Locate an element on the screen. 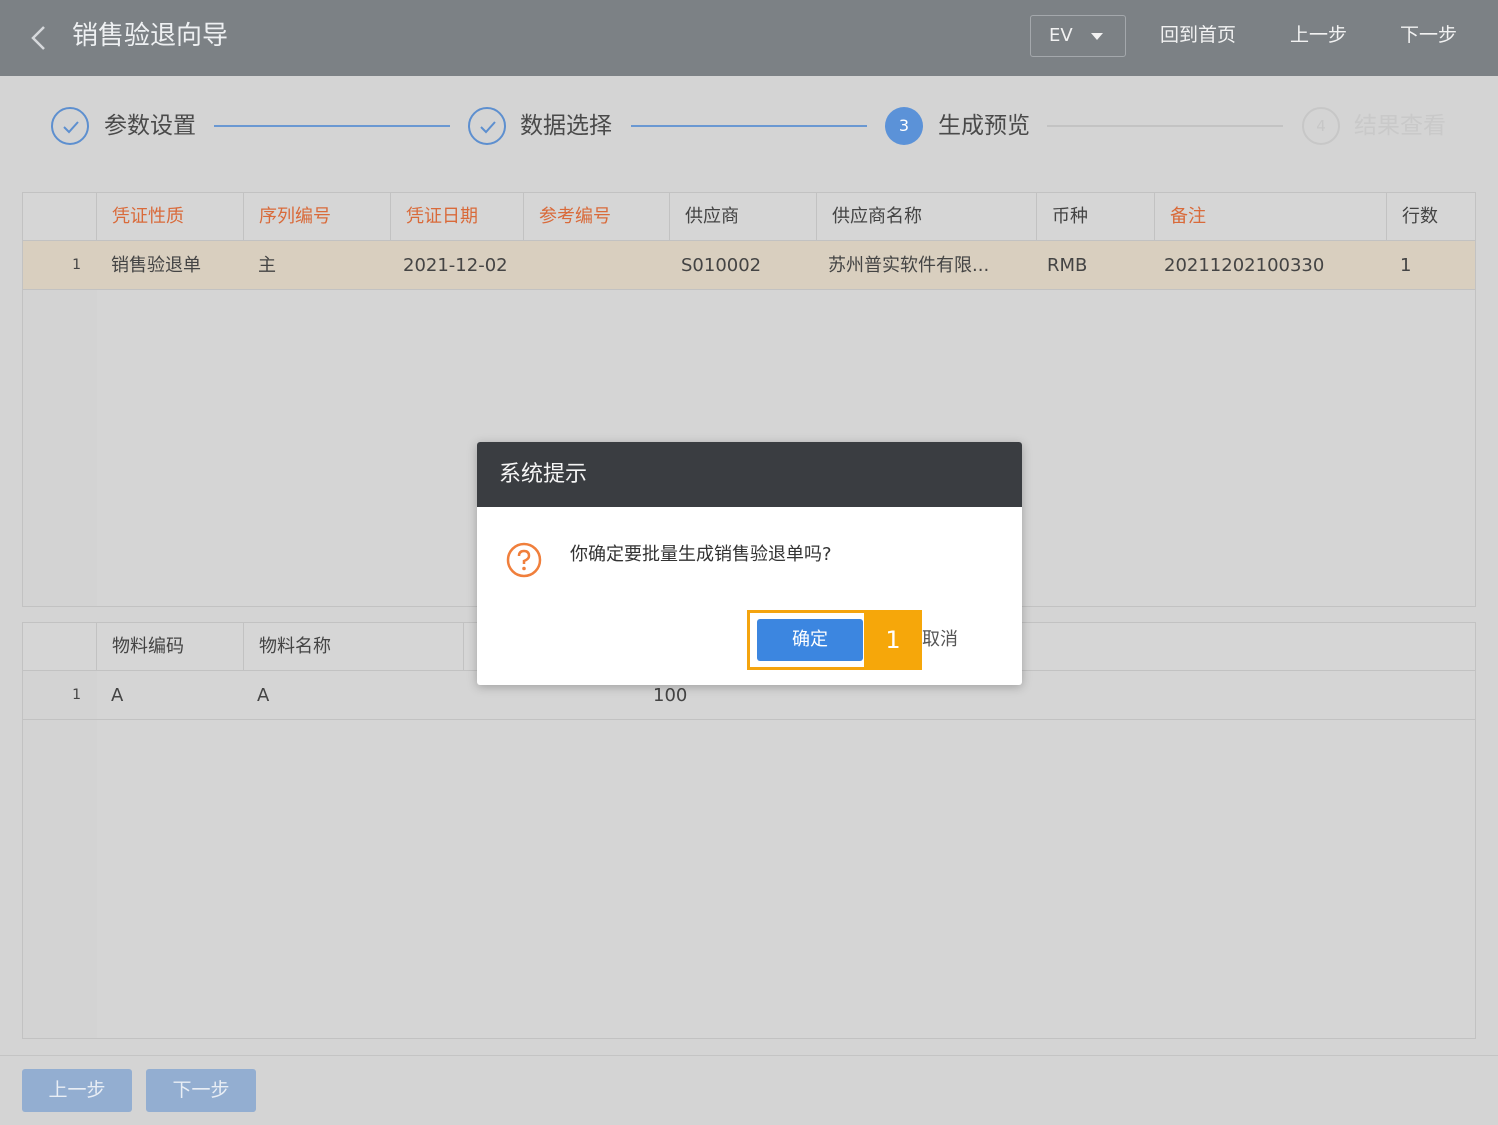 The image size is (1498, 1125). col-voucher-type: 凭证性质 is located at coordinates (170, 217).